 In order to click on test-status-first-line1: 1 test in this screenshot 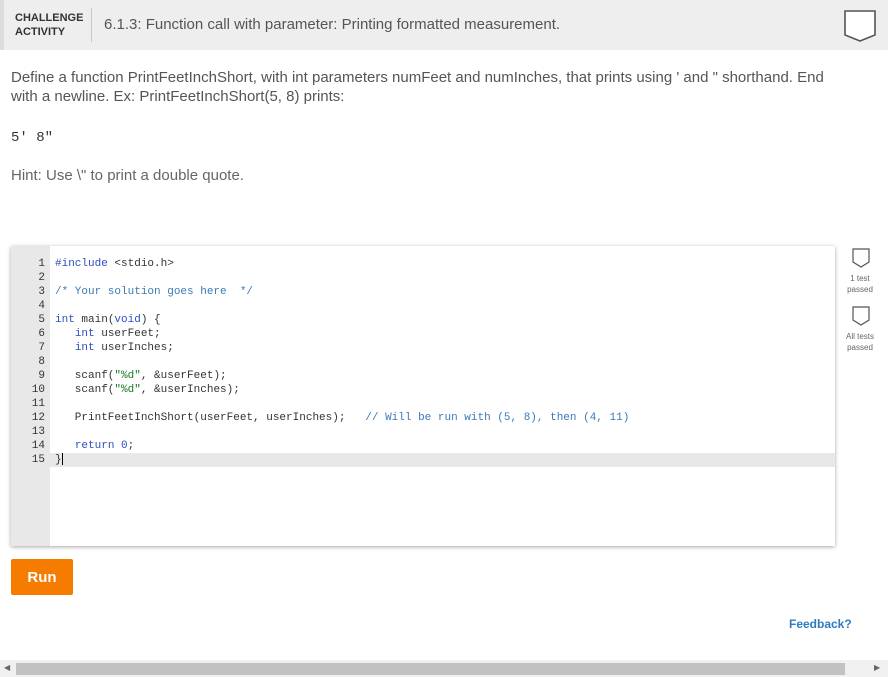, I will do `click(860, 278)`.